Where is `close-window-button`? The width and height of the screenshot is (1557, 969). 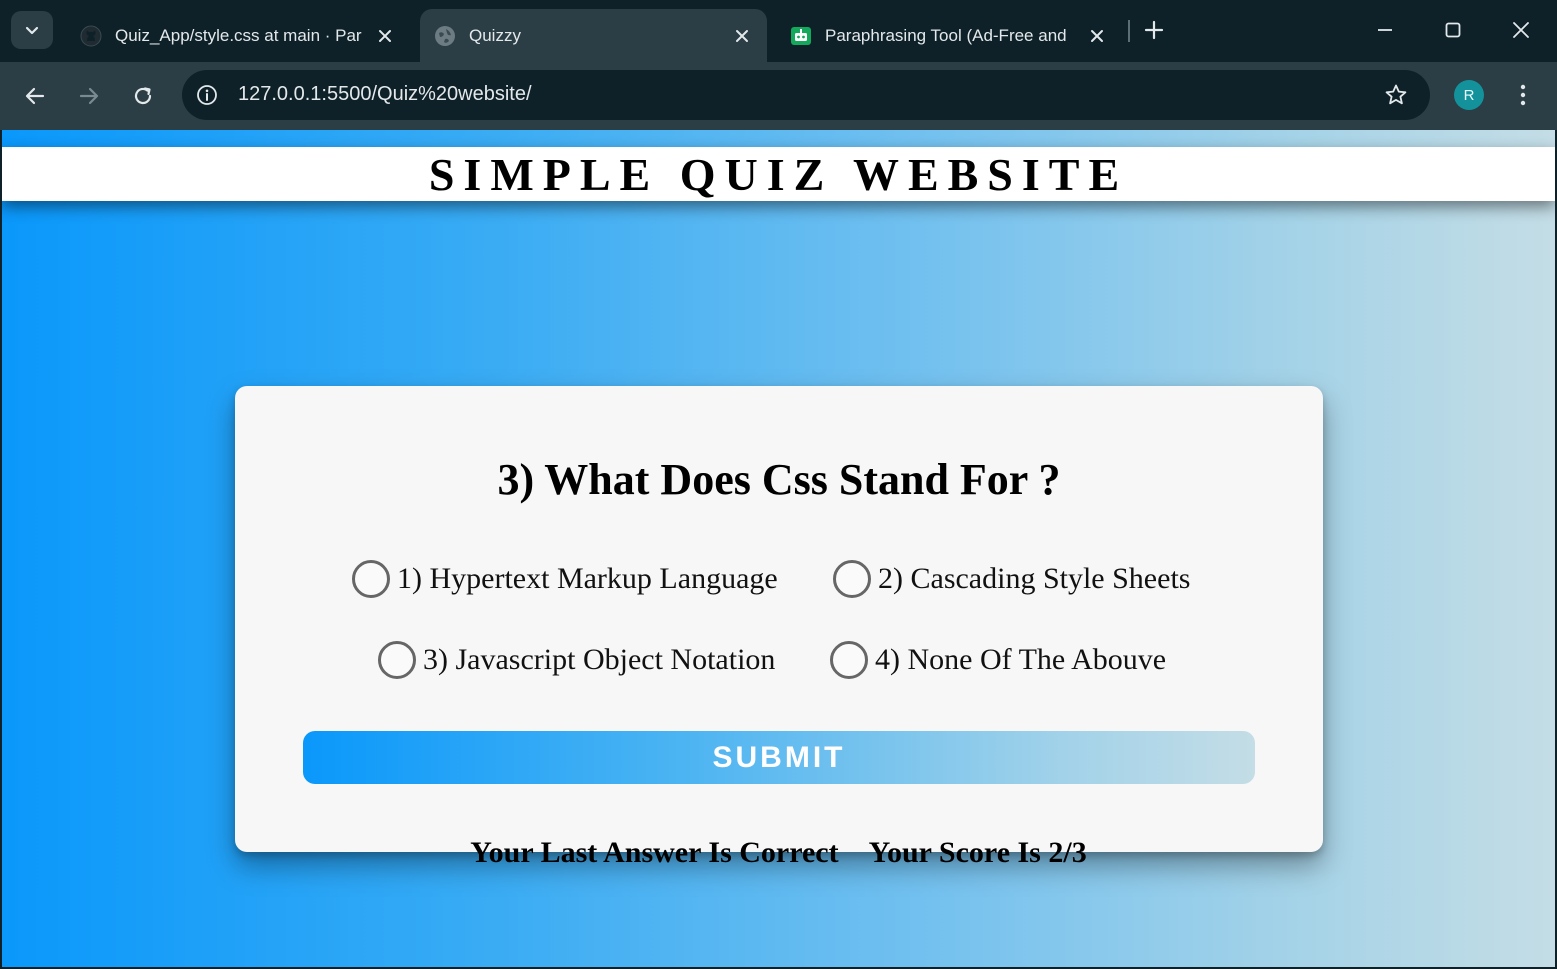
close-window-button is located at coordinates (1521, 30).